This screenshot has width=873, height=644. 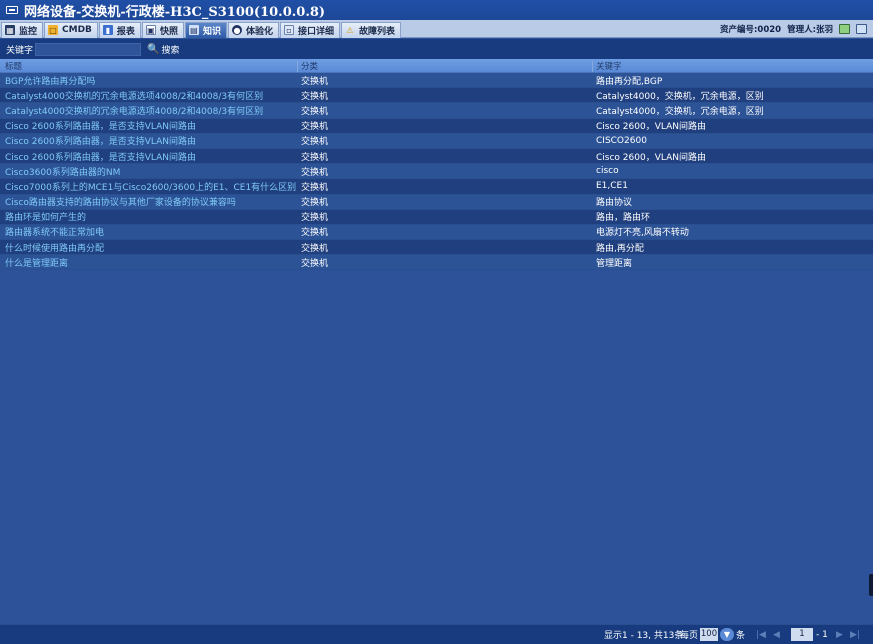 I want to click on row-keywords: 电源灯不亮,风扇不转动, so click(x=642, y=233).